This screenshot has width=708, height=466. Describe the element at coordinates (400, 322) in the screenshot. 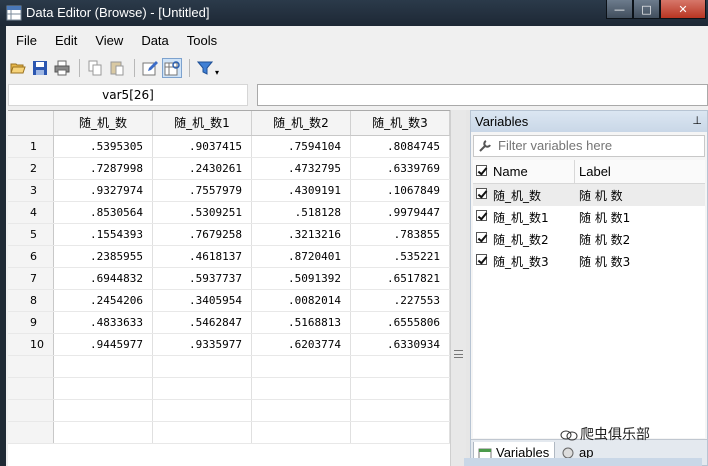

I see `data-cell: .6555806` at that location.